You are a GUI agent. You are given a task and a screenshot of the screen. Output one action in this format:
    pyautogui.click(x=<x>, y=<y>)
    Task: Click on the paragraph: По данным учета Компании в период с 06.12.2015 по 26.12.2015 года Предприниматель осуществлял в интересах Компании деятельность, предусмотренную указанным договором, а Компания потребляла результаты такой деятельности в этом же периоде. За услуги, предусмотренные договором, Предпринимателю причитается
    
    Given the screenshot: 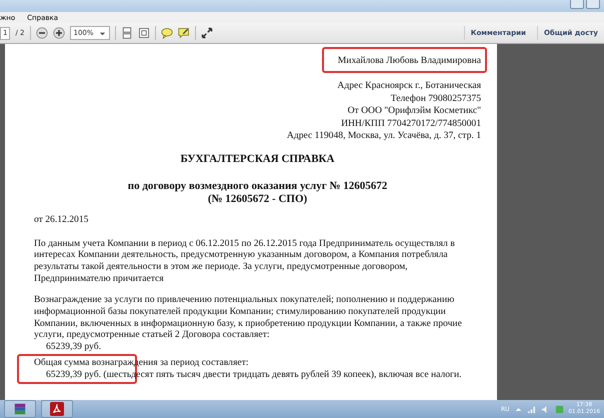 What is the action you would take?
    pyautogui.click(x=245, y=261)
    